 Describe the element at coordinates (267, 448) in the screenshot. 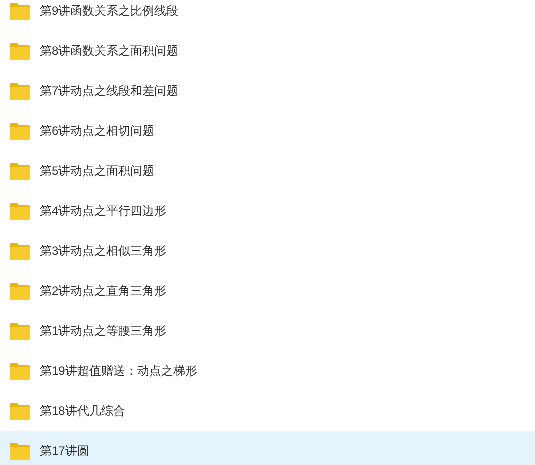

I see `folder-row: 第17讲圆` at that location.